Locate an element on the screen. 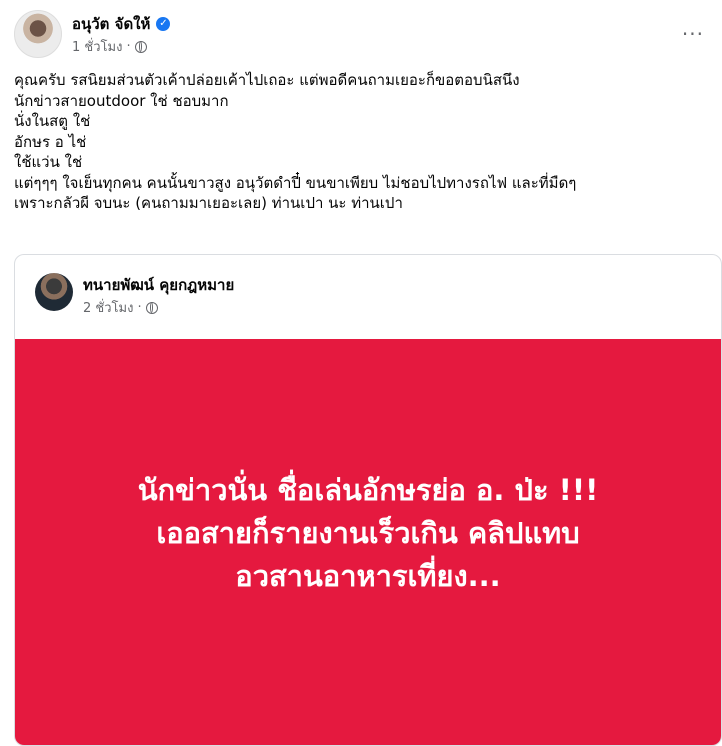  headline-line: นักข่าวนั่น ชื่อเล่นอักษรย่อ อ. ป่ะ !!! is located at coordinates (368, 490).